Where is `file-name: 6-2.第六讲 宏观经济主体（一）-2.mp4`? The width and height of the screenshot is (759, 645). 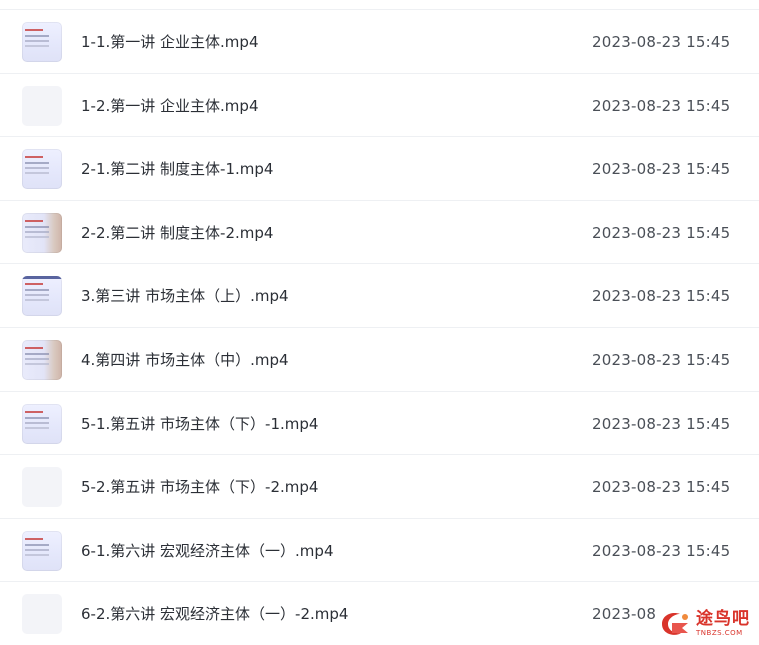
file-name: 6-2.第六讲 宏观经济主体（一）-2.mp4 is located at coordinates (215, 614).